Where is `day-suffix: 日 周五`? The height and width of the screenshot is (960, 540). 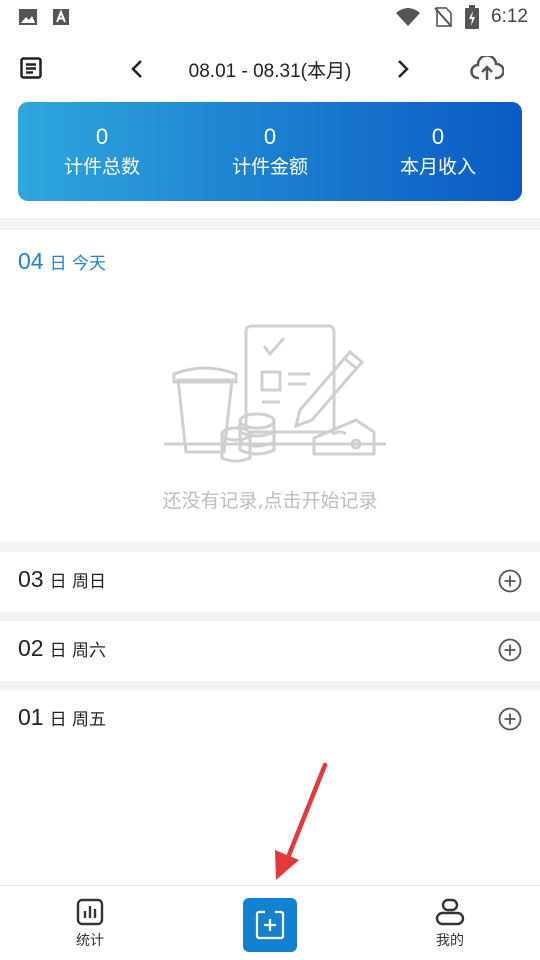 day-suffix: 日 周五 is located at coordinates (77, 720).